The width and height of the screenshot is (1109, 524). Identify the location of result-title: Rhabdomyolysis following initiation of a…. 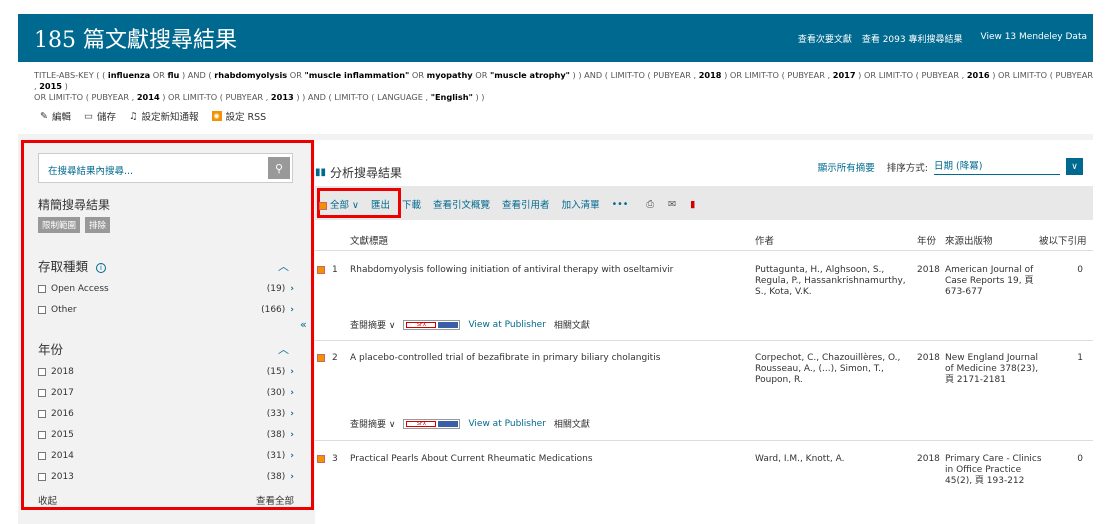
(511, 270).